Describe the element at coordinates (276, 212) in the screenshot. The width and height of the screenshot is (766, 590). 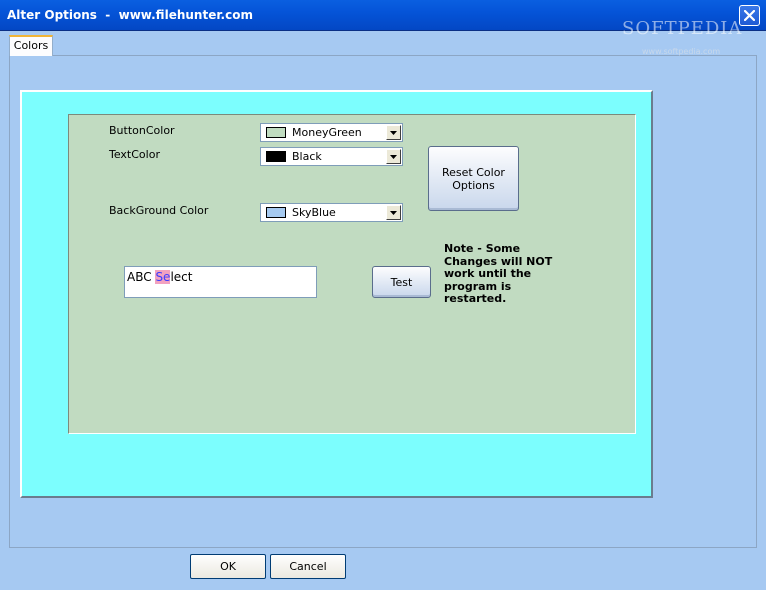
I see `background-color-swatch` at that location.